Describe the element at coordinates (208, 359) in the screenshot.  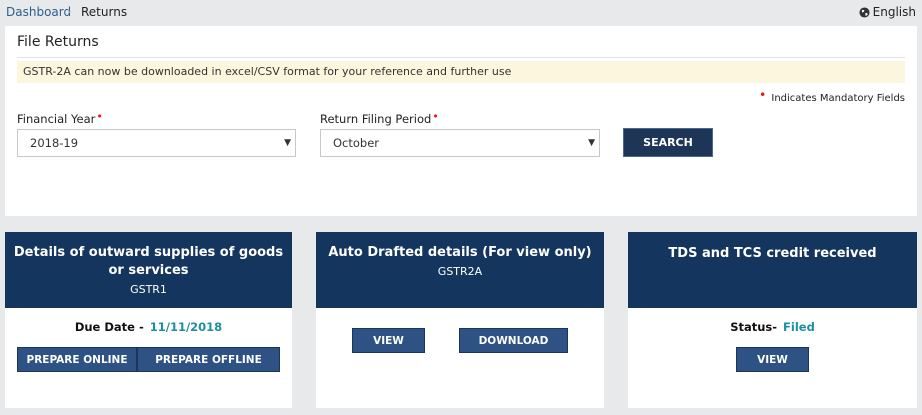
I see `prepare-offline-button: PREPARE OFFLINE` at that location.